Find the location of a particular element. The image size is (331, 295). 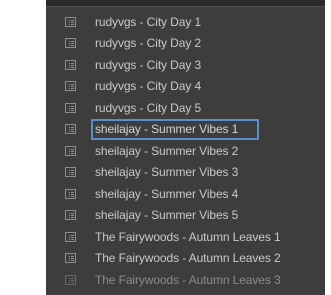

collection-label: sheilajay - Summer Vibes 1 is located at coordinates (167, 129).